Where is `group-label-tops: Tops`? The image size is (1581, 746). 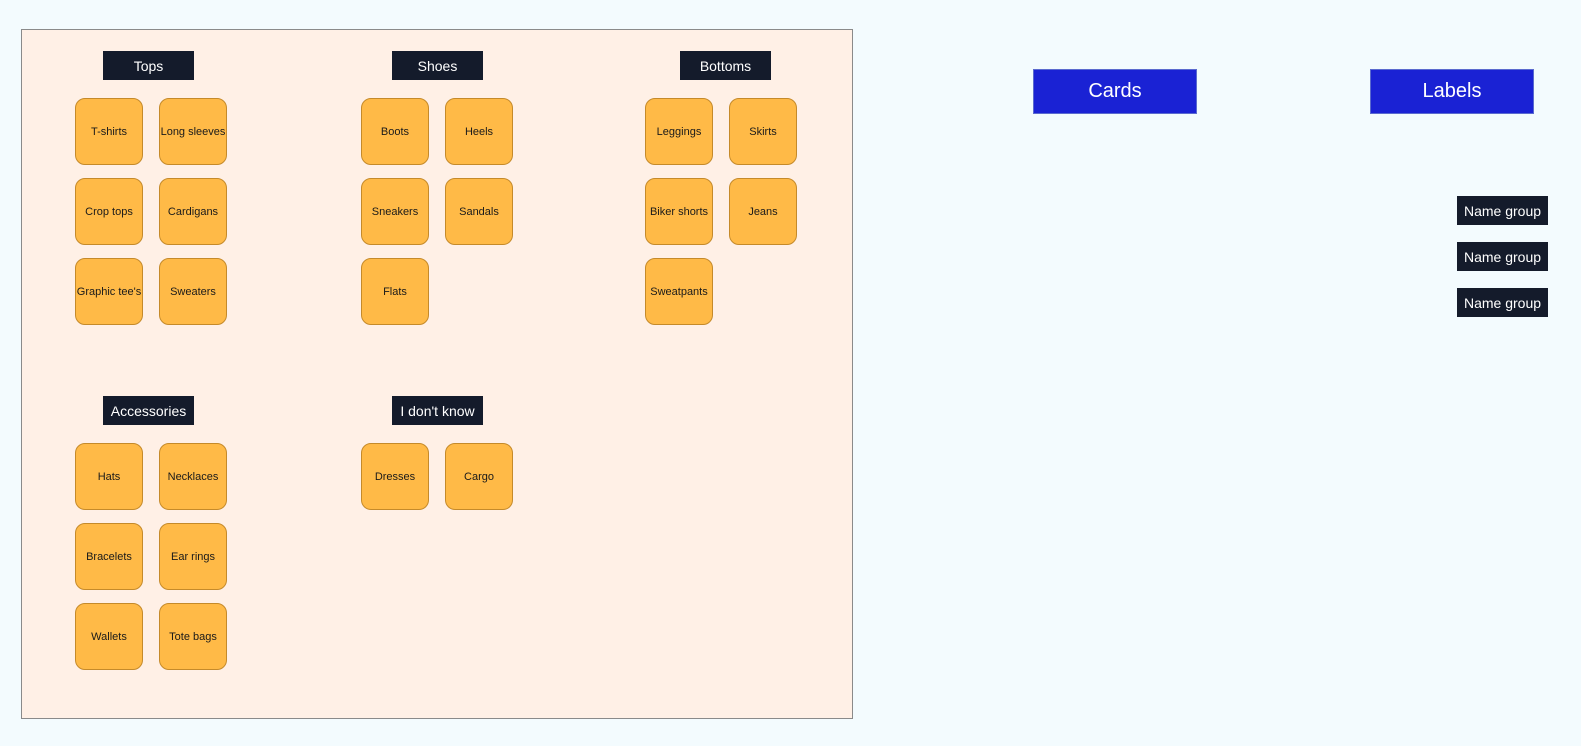 group-label-tops: Tops is located at coordinates (148, 65).